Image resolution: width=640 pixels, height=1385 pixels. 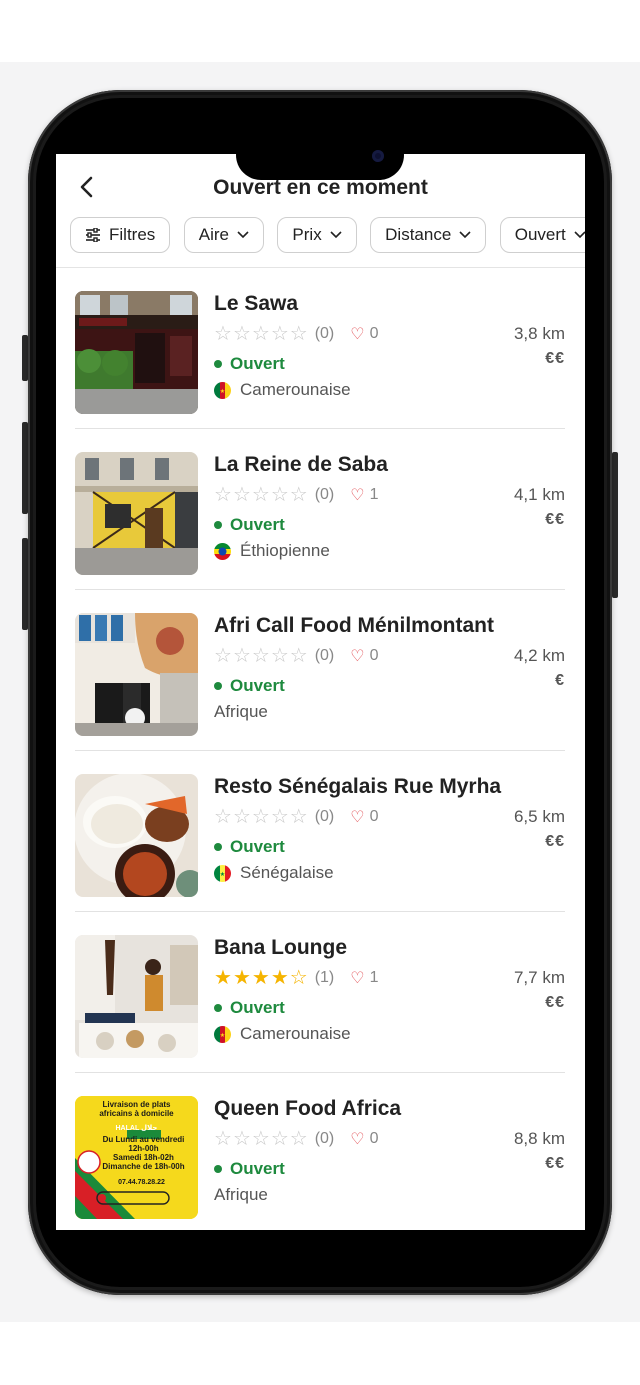 I want to click on distance-chip-label: Distance, so click(x=418, y=234).